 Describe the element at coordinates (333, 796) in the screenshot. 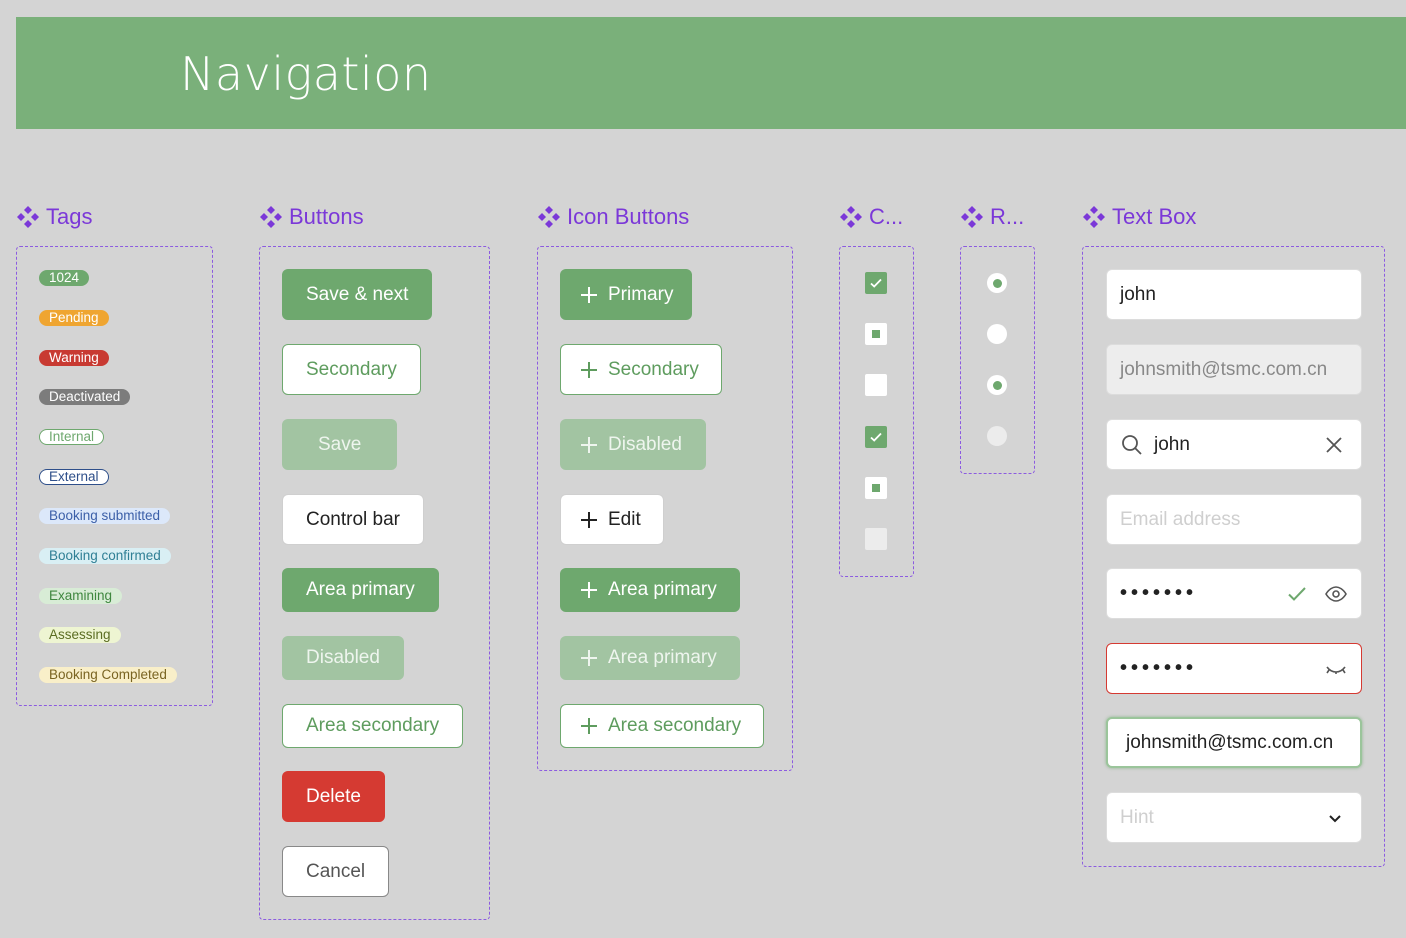

I see `delete-button: Delete` at that location.